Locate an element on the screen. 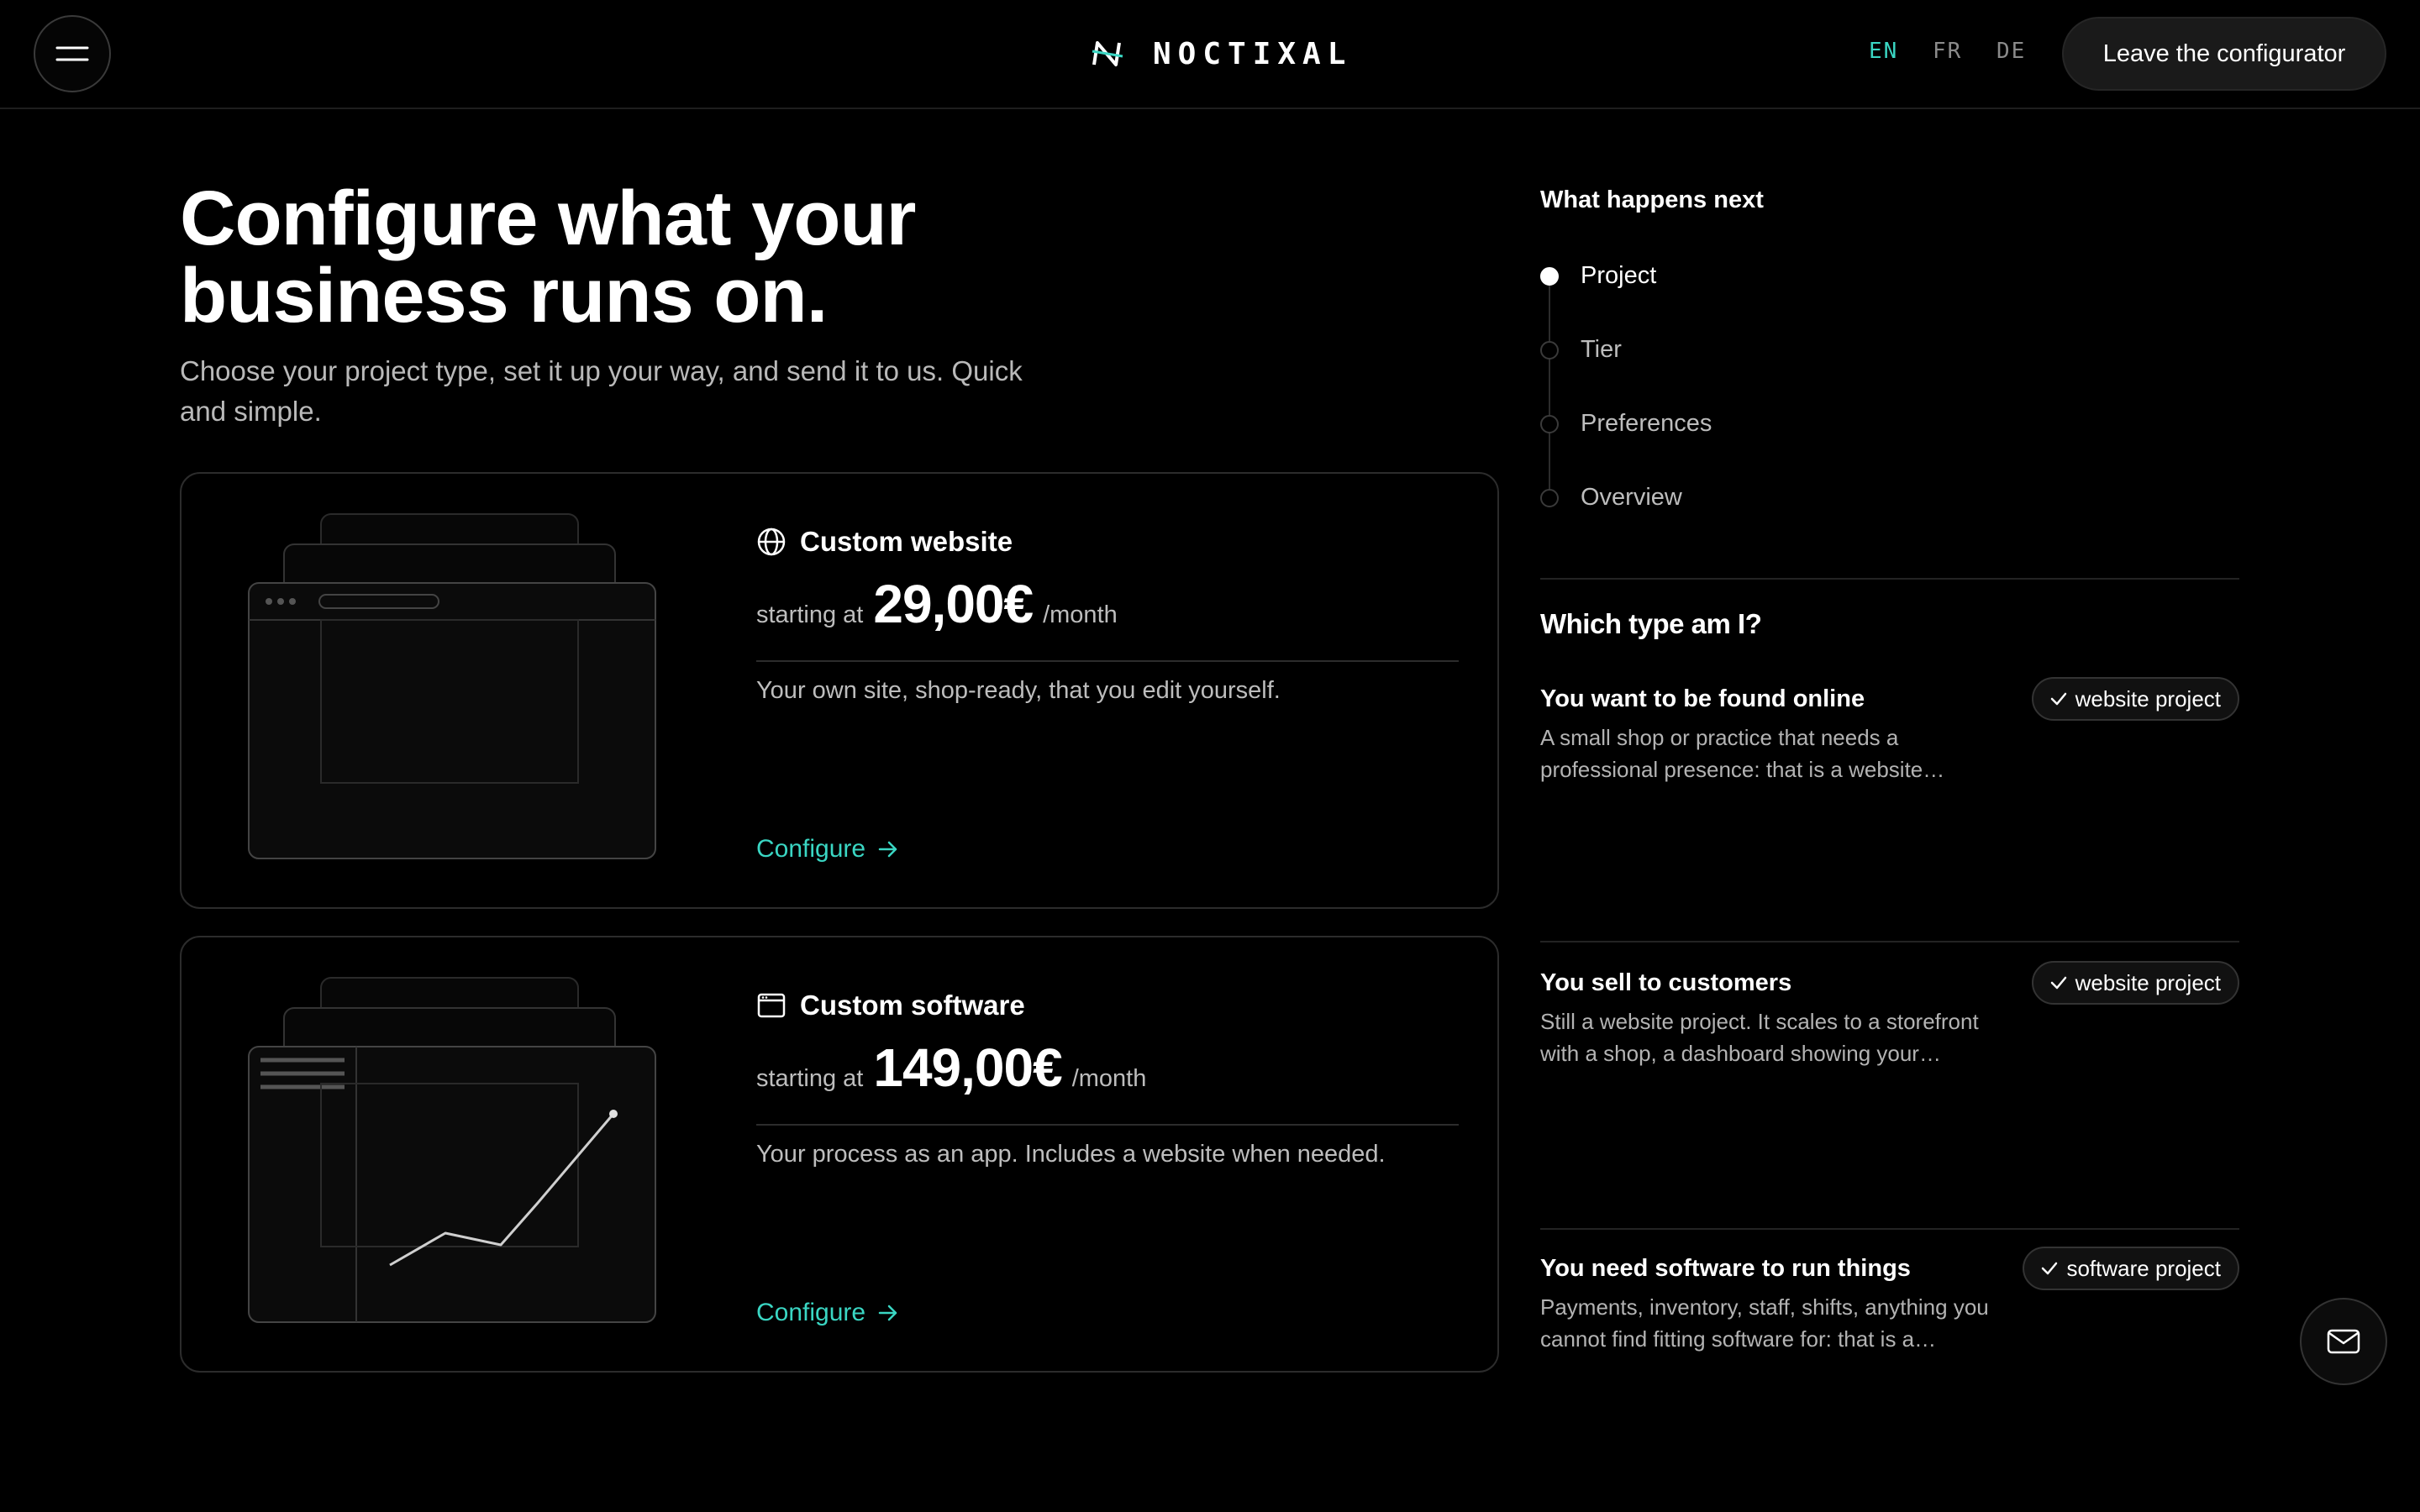 This screenshot has height=1512, width=2420. which-type-heading: Which type am I? is located at coordinates (1651, 623).